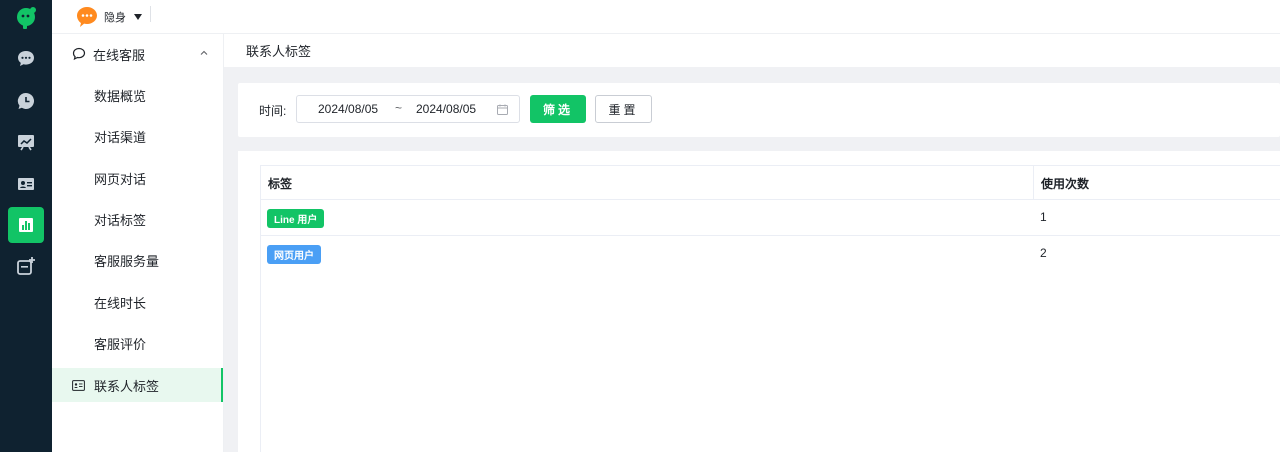 The width and height of the screenshot is (1280, 452). I want to click on column-header-usage-count: 使用次数, so click(1065, 183).